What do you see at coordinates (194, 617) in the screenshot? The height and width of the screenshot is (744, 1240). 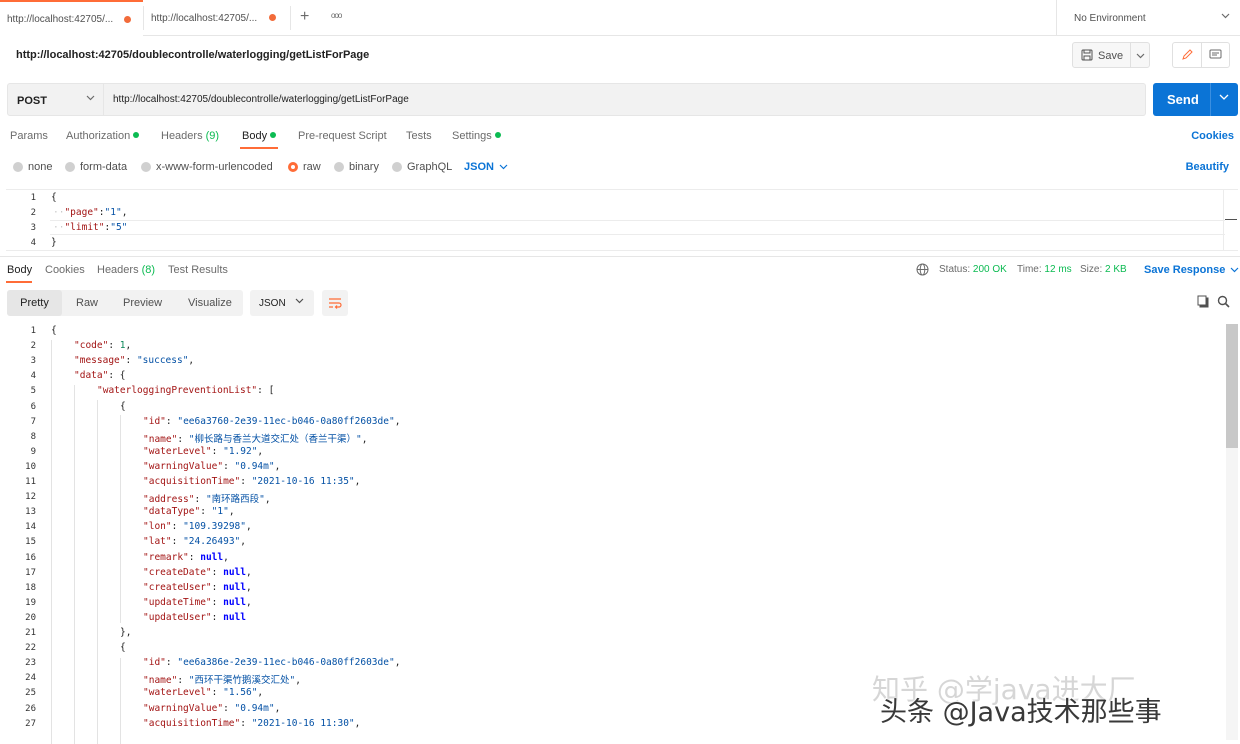 I see `code-line: "updateUser": null` at bounding box center [194, 617].